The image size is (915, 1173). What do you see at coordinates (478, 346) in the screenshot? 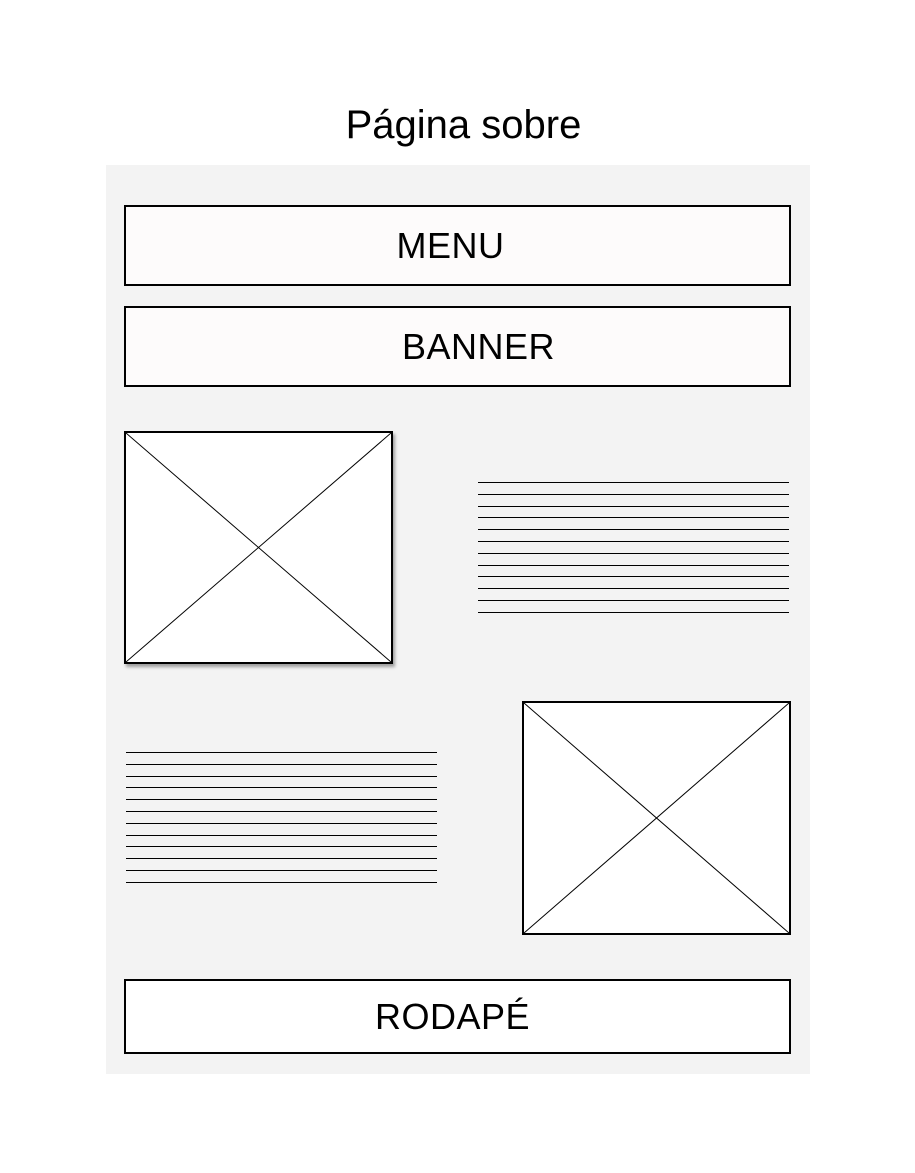
I see `banner-label: BANNER` at bounding box center [478, 346].